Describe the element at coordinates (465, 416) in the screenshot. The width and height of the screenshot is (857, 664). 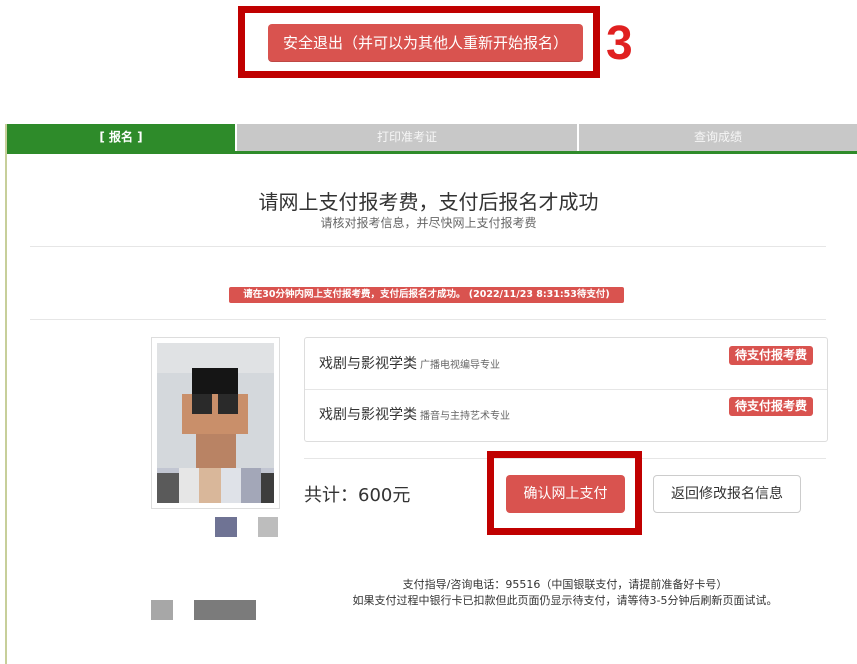
I see `major-specialty: 播音与主持艺术专业` at that location.